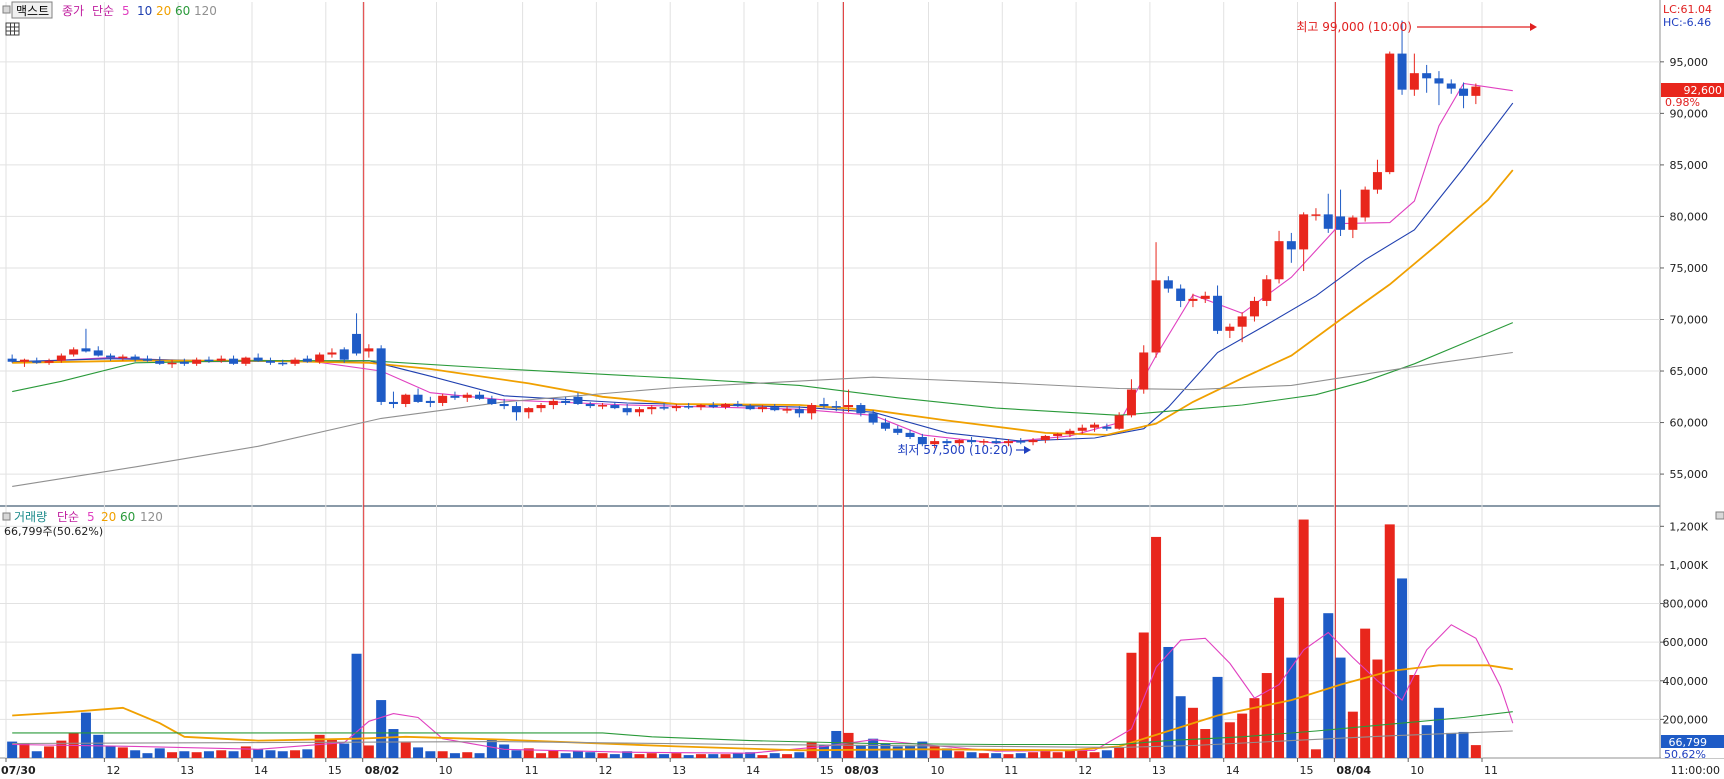  I want to click on pane-divider, so click(830, 506).